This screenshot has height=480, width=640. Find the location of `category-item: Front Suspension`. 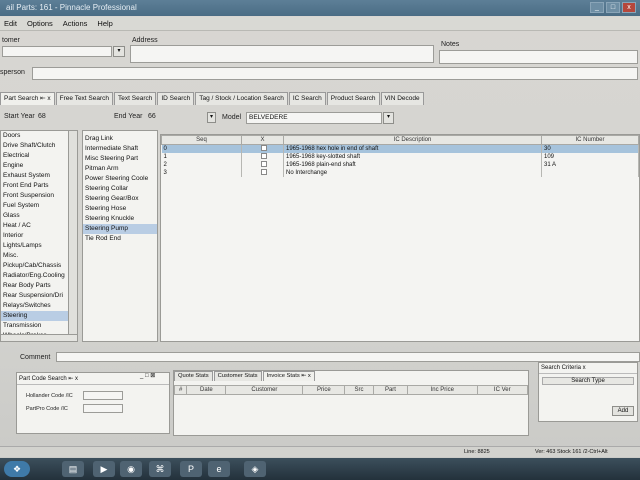

category-item: Front Suspension is located at coordinates (39, 196).